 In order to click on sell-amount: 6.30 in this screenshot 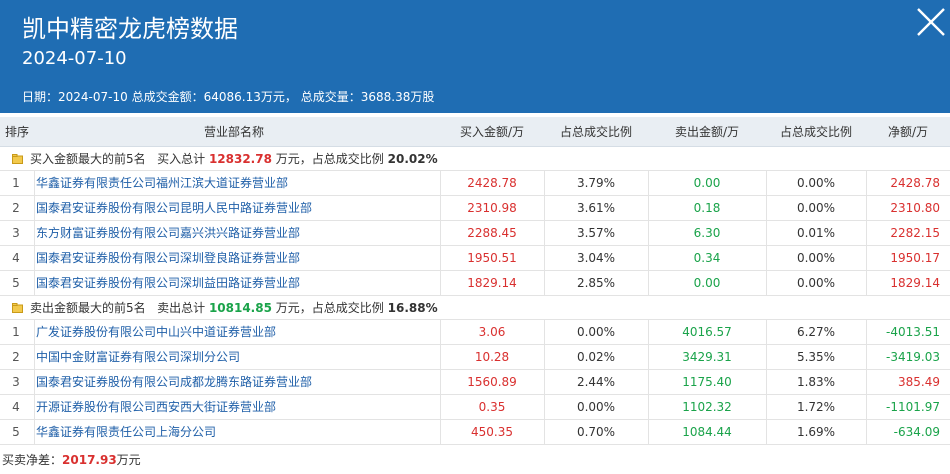, I will do `click(707, 233)`.